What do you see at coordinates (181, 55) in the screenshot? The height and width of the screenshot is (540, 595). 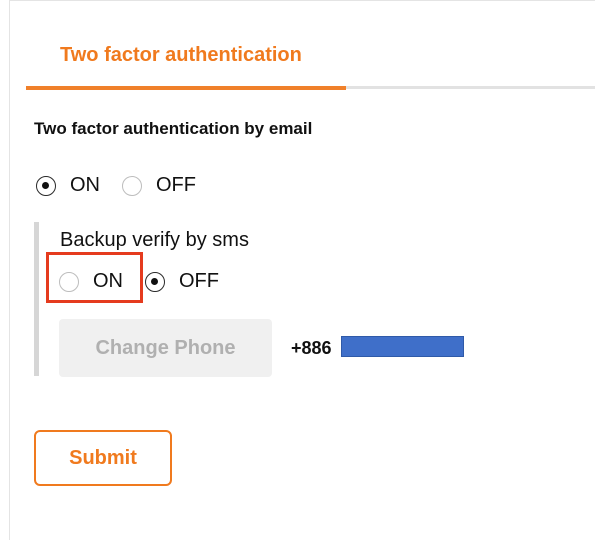 I see `tab-two-factor-authentication: Two factor authentication` at bounding box center [181, 55].